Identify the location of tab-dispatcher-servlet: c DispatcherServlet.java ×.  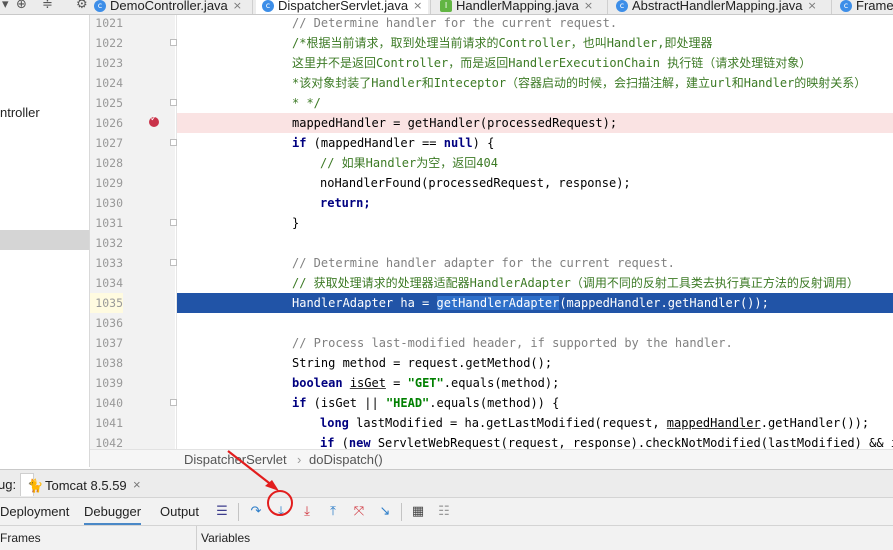
(342, 7).